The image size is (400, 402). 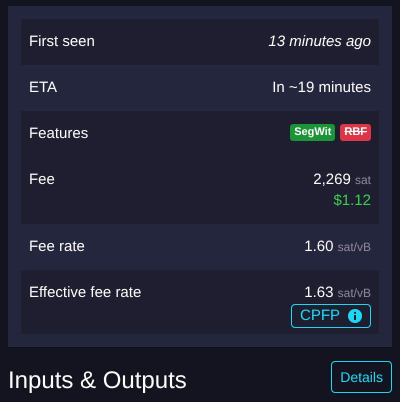 What do you see at coordinates (43, 88) in the screenshot?
I see `field-label: ETA` at bounding box center [43, 88].